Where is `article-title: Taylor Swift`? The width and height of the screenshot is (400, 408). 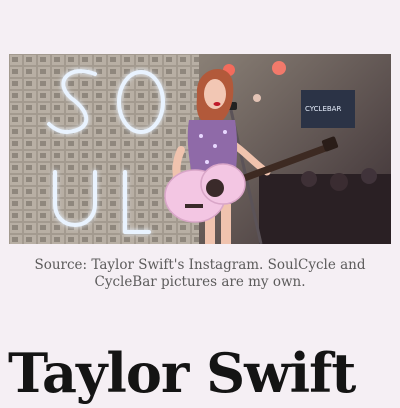 article-title: Taylor Swift is located at coordinates (182, 373).